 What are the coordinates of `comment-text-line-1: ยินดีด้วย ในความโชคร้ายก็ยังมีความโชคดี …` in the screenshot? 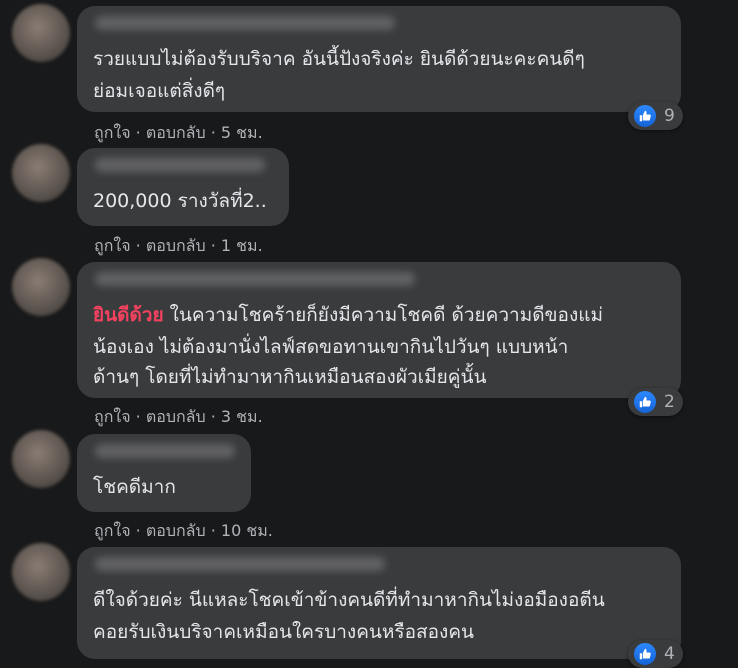 It's located at (348, 315).